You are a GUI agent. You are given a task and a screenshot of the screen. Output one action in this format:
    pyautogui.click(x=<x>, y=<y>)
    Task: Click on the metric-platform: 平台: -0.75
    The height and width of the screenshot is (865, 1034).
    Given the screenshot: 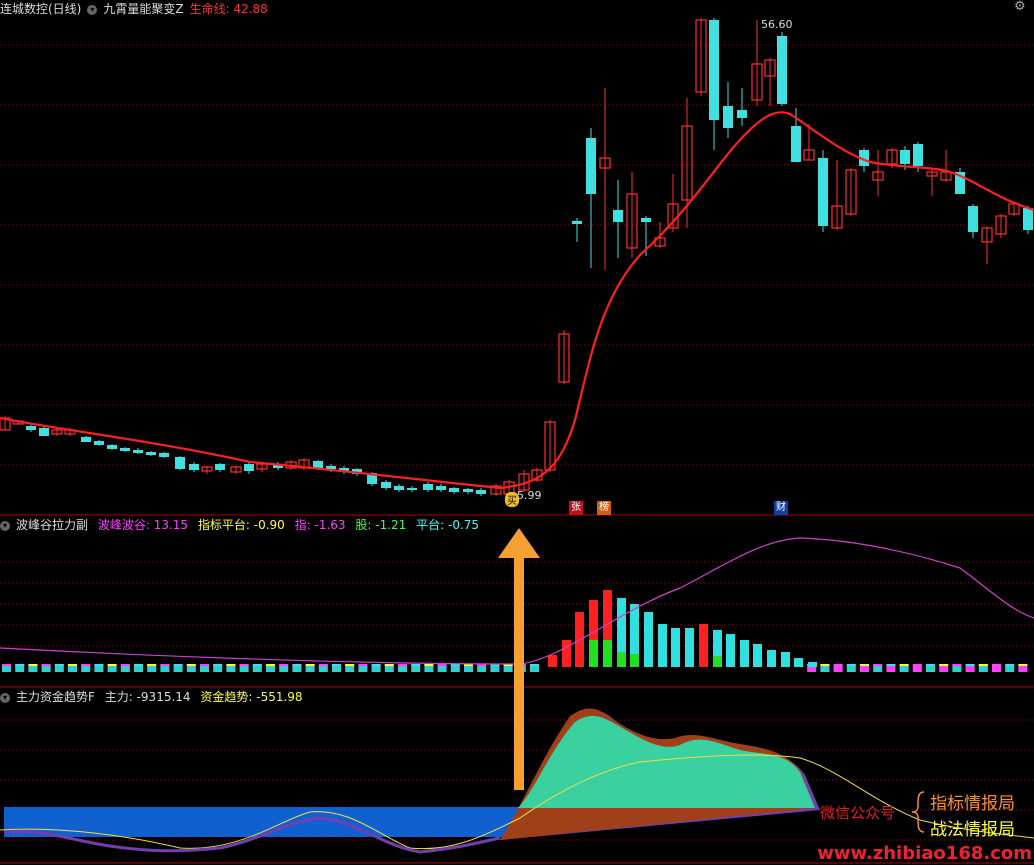 What is the action you would take?
    pyautogui.click(x=448, y=525)
    